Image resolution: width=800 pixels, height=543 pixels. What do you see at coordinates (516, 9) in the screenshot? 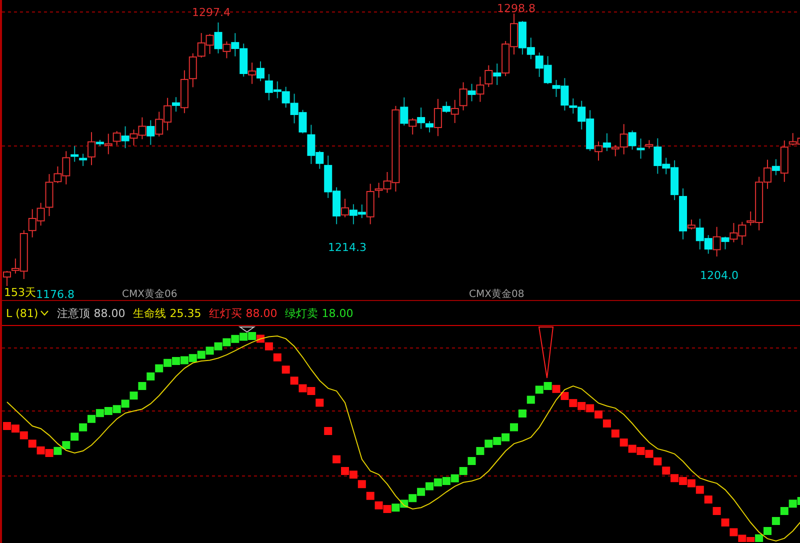
I see `price-label: 1298.8` at bounding box center [516, 9].